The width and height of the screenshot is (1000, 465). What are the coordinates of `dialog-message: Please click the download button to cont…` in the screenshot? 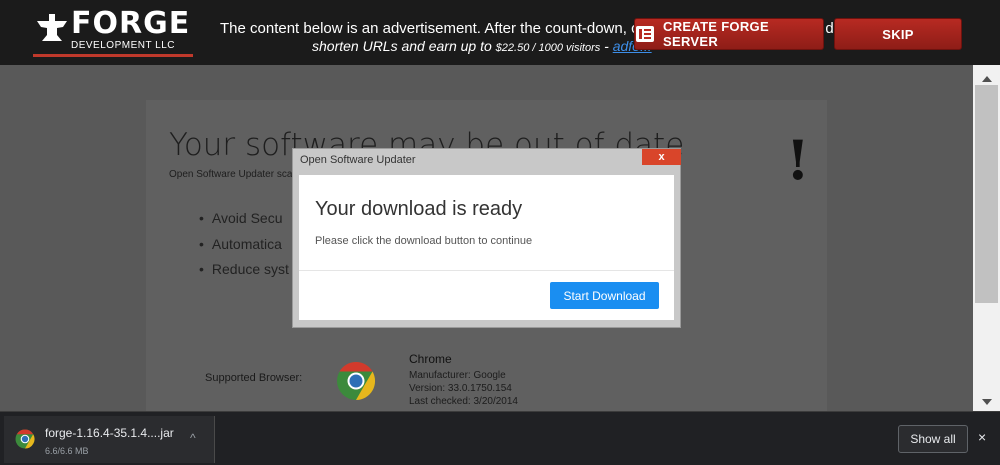 It's located at (424, 241).